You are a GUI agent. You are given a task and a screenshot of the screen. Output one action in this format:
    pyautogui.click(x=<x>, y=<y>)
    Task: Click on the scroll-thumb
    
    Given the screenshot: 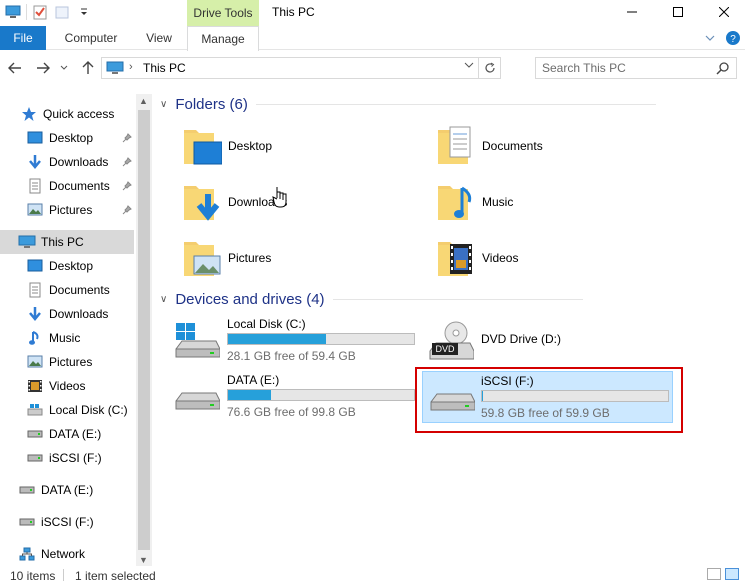 What is the action you would take?
    pyautogui.click(x=144, y=330)
    